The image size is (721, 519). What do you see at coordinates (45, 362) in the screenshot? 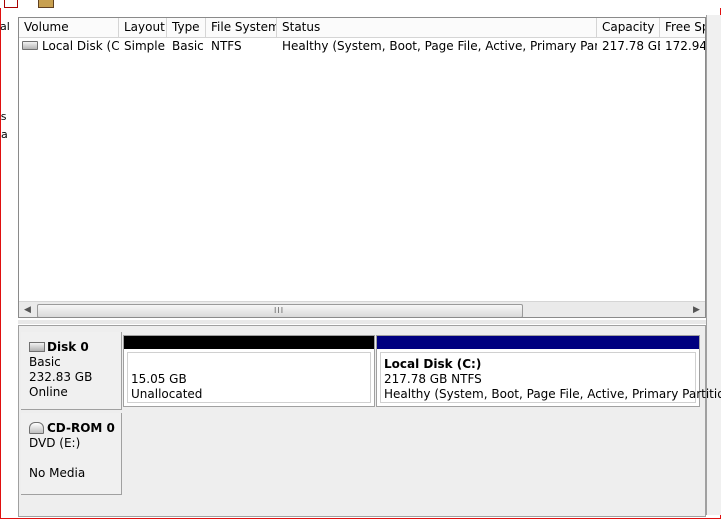
I see `disk-0-kind: Basic` at bounding box center [45, 362].